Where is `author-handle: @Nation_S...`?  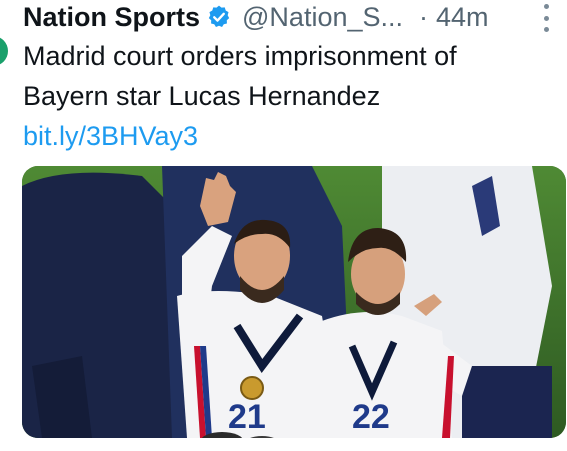 author-handle: @Nation_S... is located at coordinates (322, 17).